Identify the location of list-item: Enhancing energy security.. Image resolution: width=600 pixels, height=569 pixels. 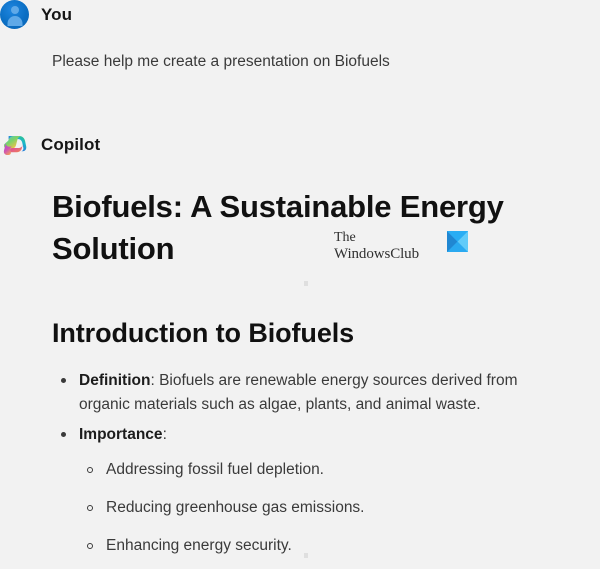
(322, 546).